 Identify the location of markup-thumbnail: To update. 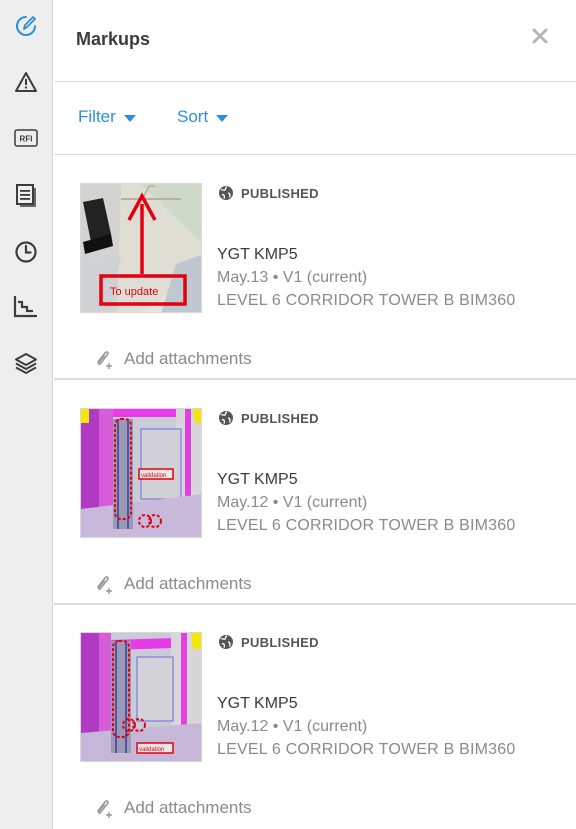
(141, 248).